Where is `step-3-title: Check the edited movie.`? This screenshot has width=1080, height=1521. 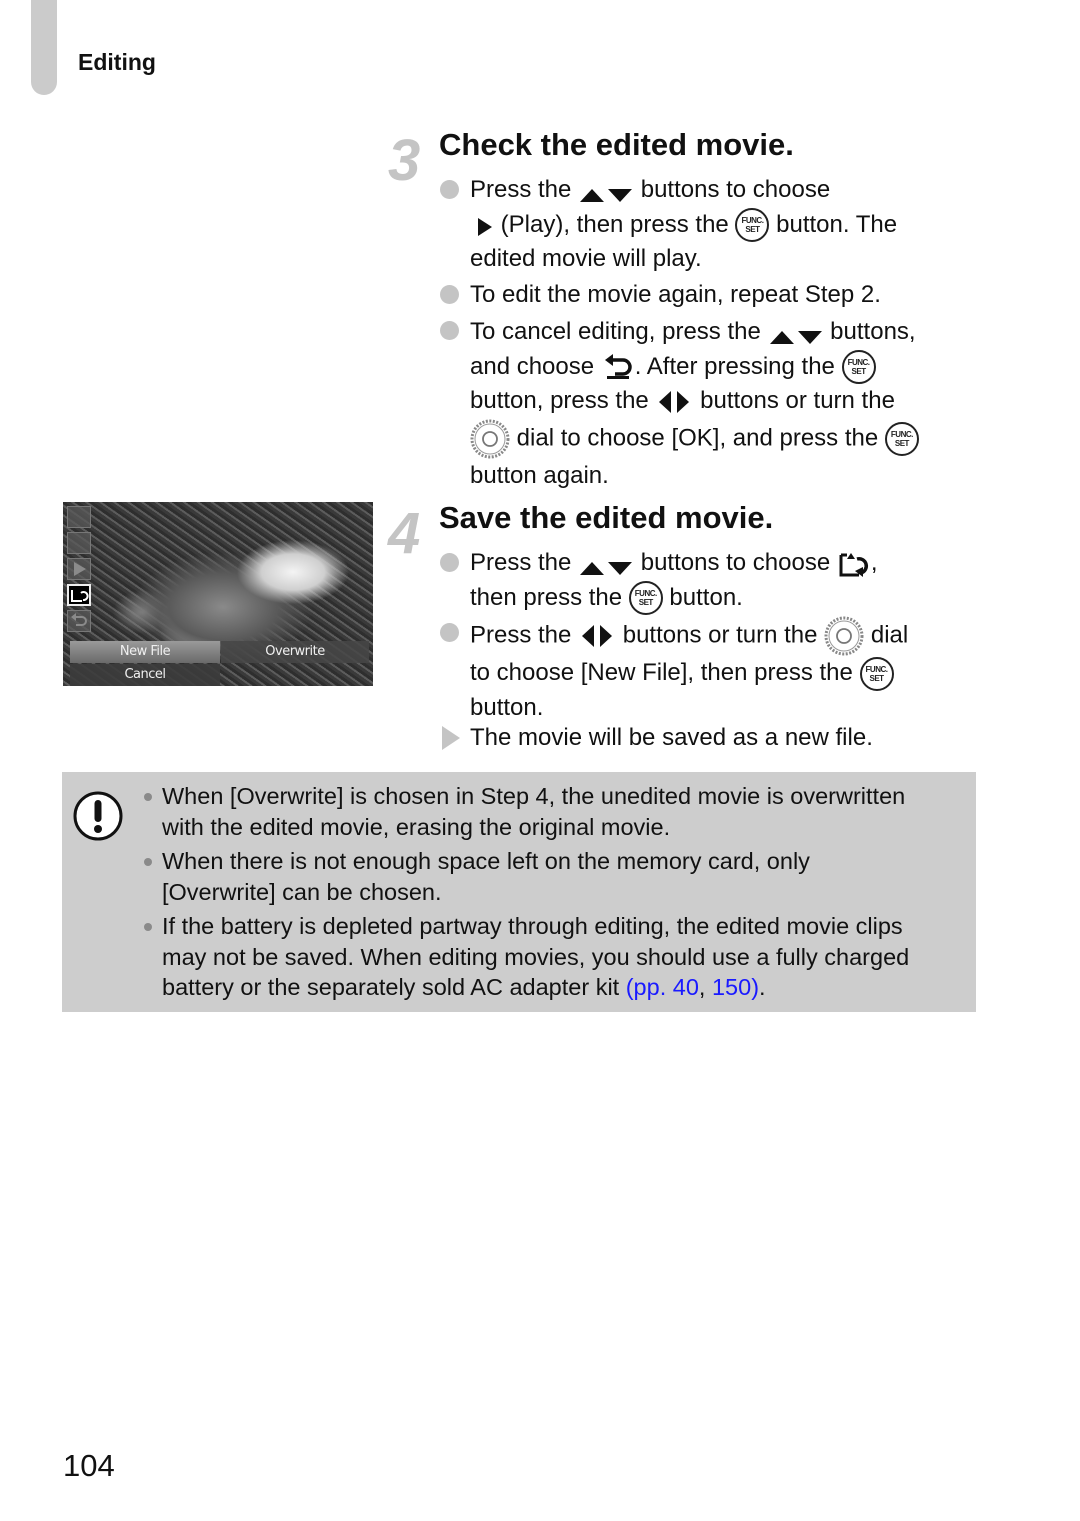
step-3-title: Check the edited movie. is located at coordinates (616, 144).